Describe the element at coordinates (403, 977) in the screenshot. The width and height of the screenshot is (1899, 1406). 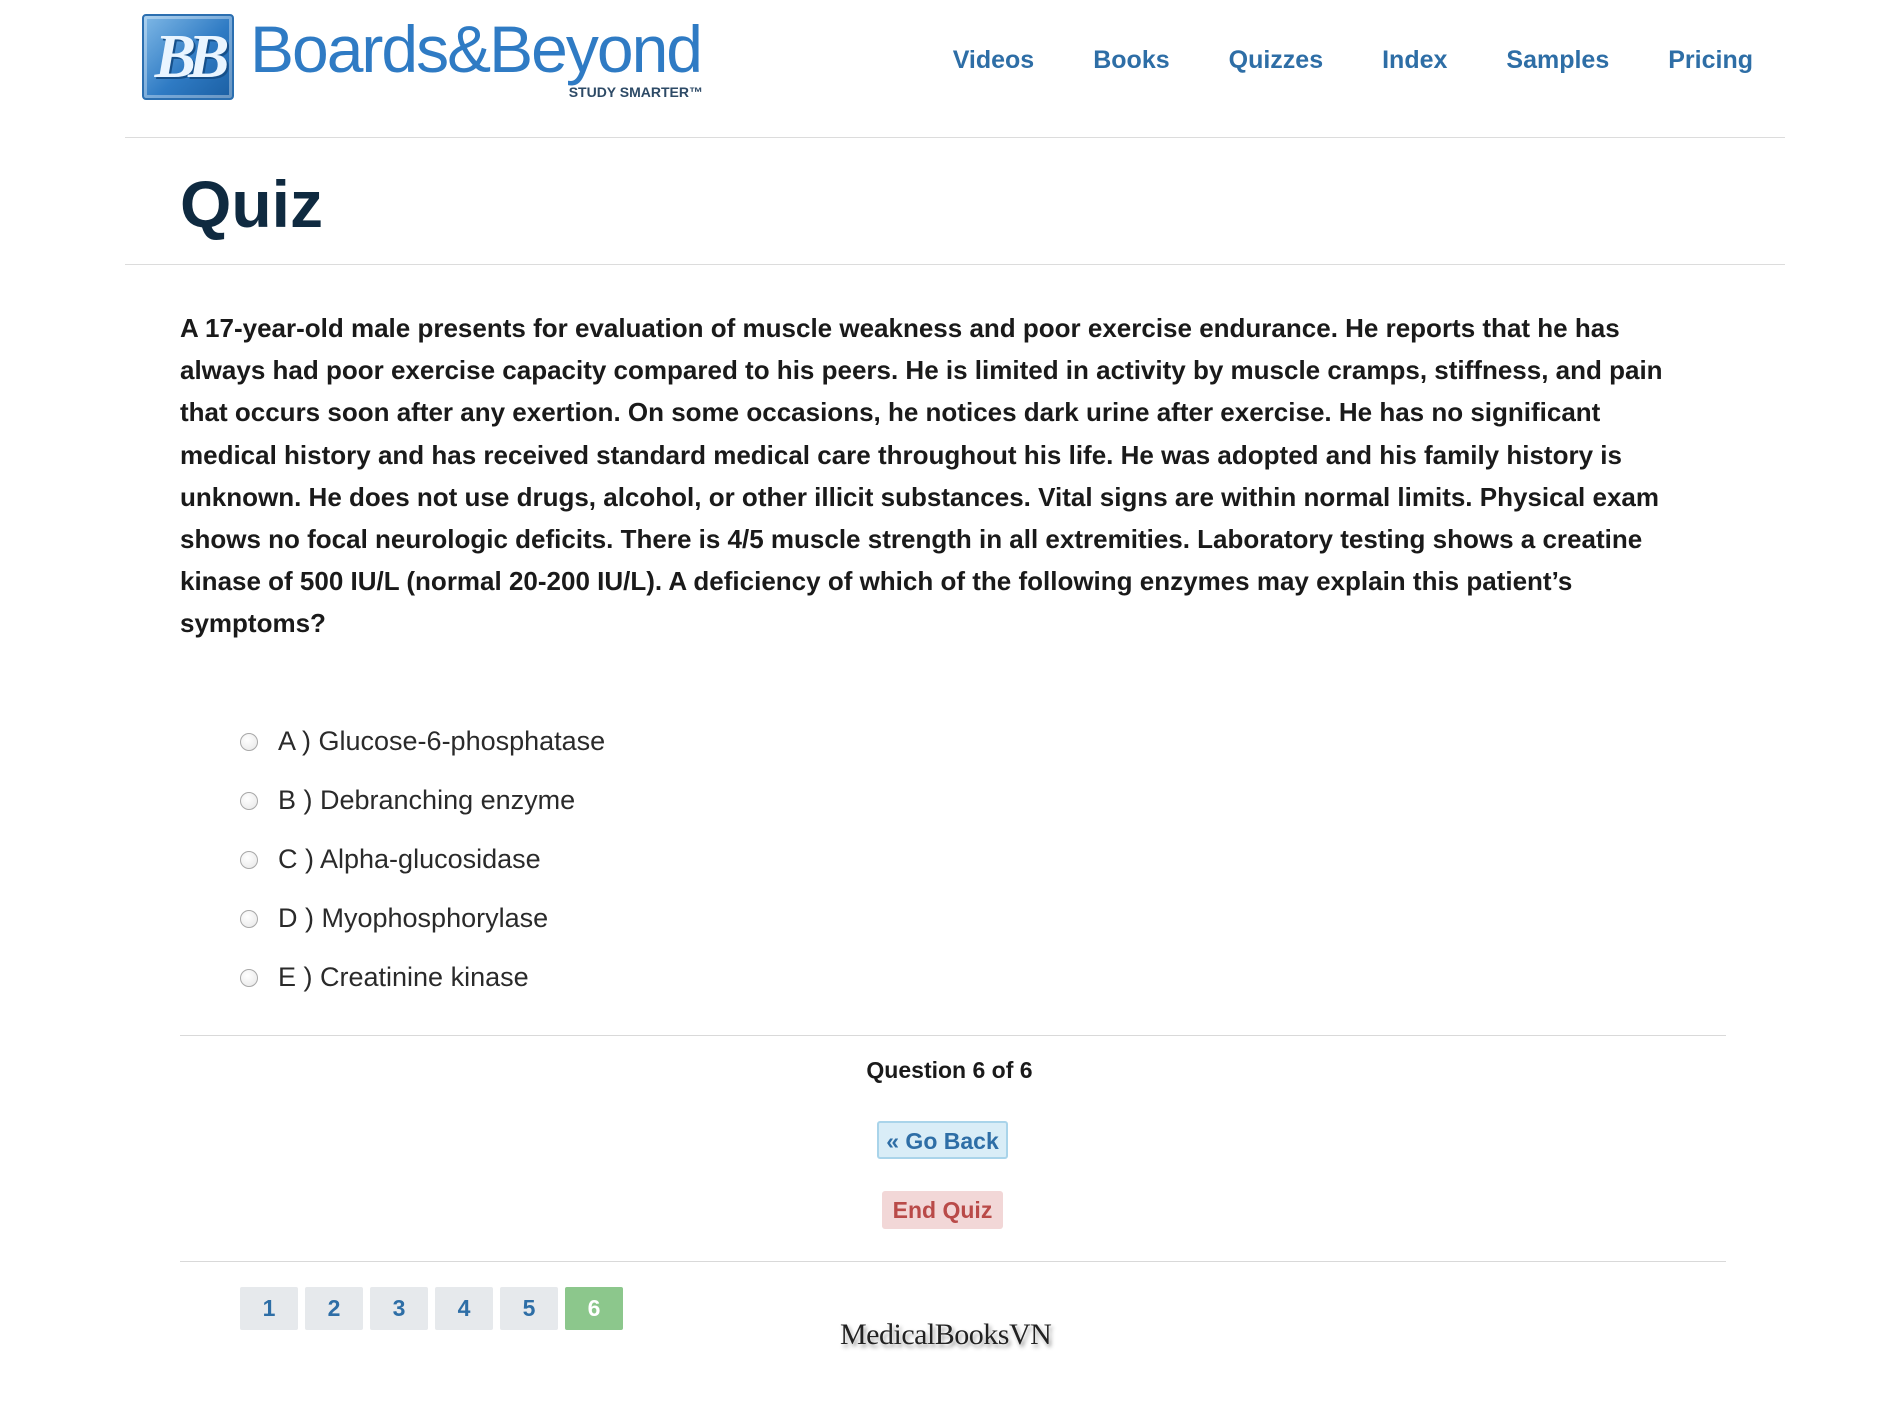
I see `answer-label: E ) Creatinine kinase` at that location.